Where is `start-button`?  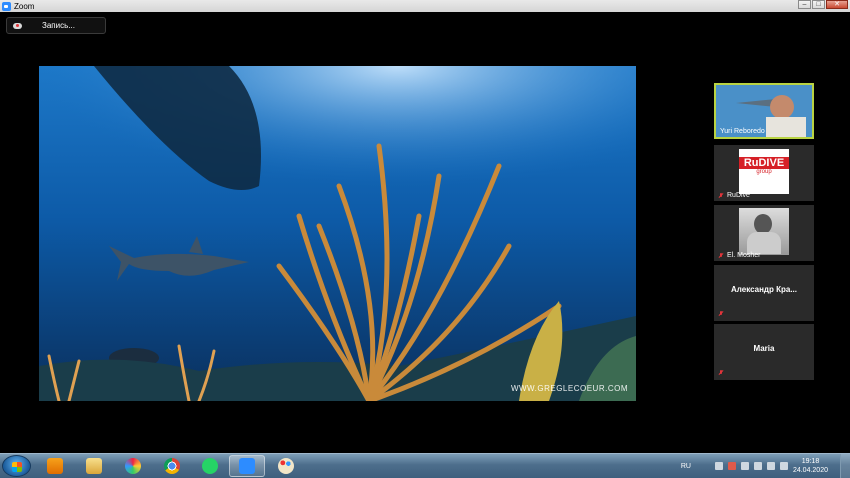 start-button is located at coordinates (16, 466).